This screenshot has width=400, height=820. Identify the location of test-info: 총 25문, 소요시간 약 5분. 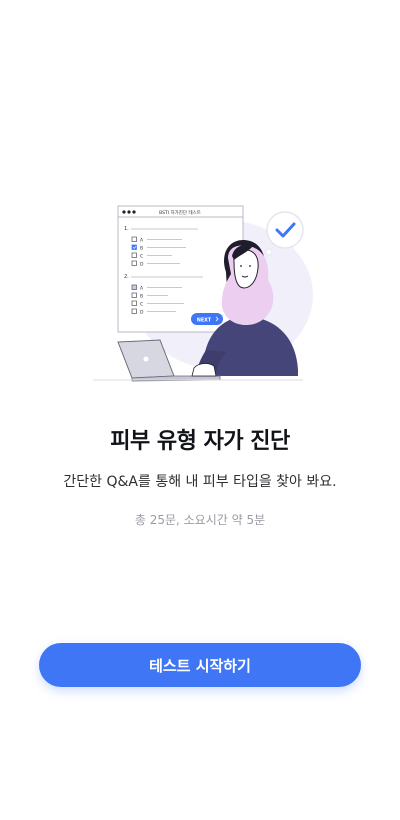
(200, 520).